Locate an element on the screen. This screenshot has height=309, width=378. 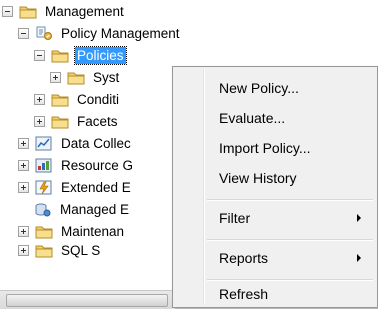
tree-node-label: Maintenan is located at coordinates (93, 231).